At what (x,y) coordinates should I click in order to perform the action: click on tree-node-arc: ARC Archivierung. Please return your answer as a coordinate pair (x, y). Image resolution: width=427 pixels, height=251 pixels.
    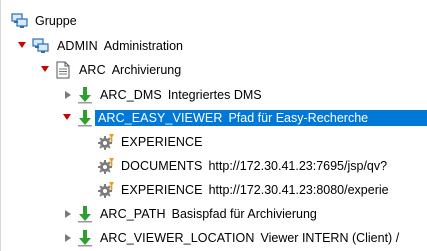
    Looking at the image, I should click on (214, 70).